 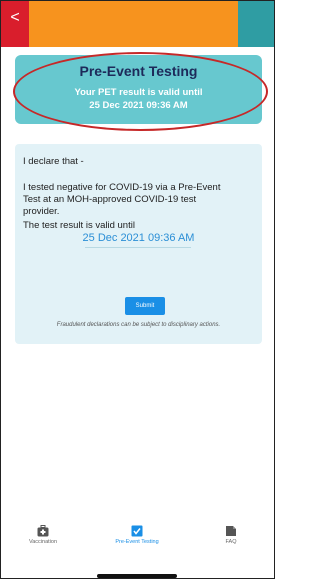 I want to click on valid-date: 25 Dec 2021 09:36 AM, so click(x=138, y=238).